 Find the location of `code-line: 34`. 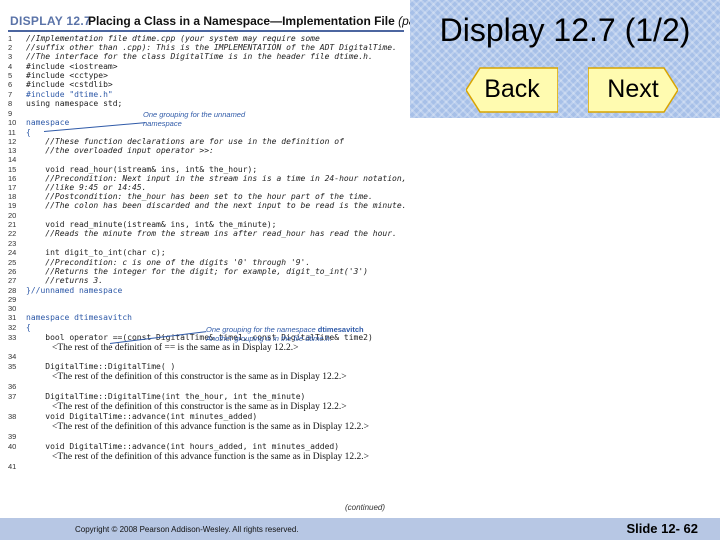

code-line: 34 is located at coordinates (17, 357).